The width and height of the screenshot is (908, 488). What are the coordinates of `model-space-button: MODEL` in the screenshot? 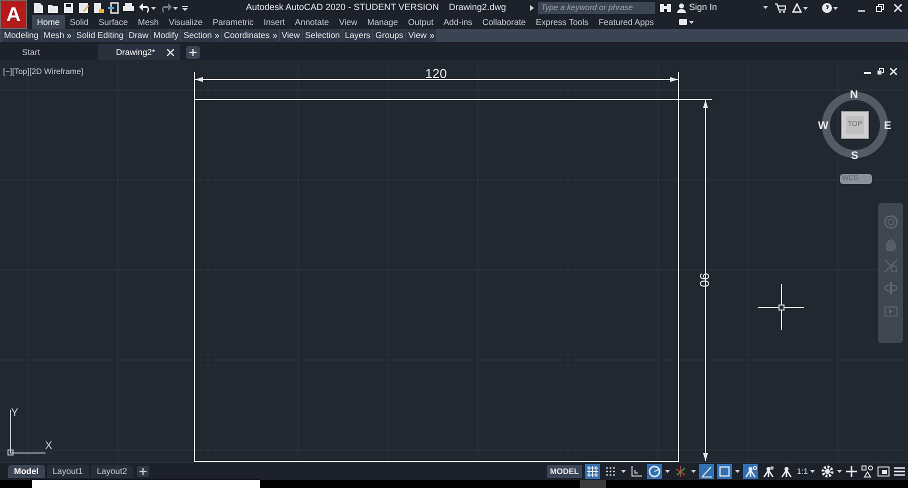 It's located at (564, 471).